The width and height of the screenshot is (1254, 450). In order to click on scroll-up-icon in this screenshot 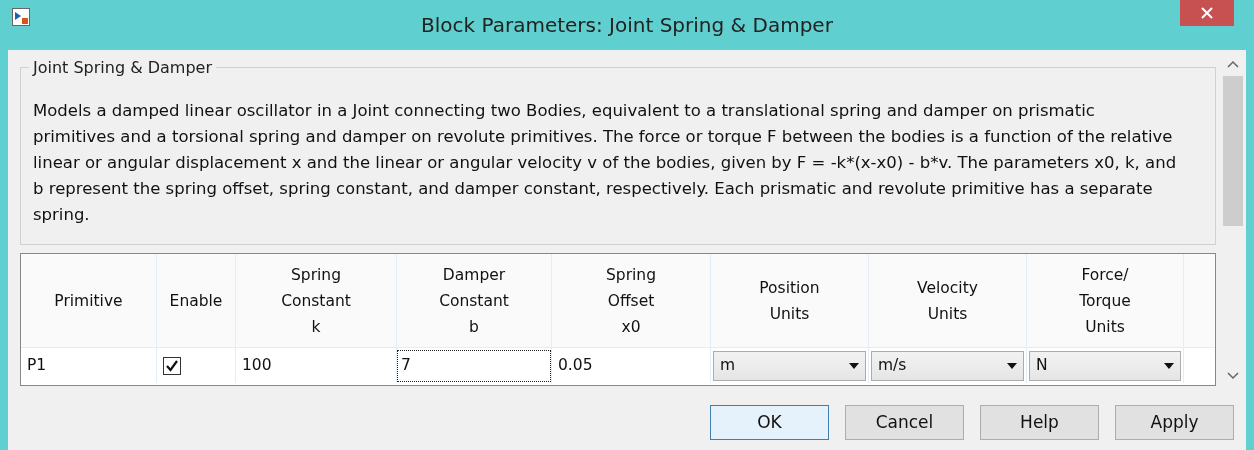, I will do `click(1233, 64)`.